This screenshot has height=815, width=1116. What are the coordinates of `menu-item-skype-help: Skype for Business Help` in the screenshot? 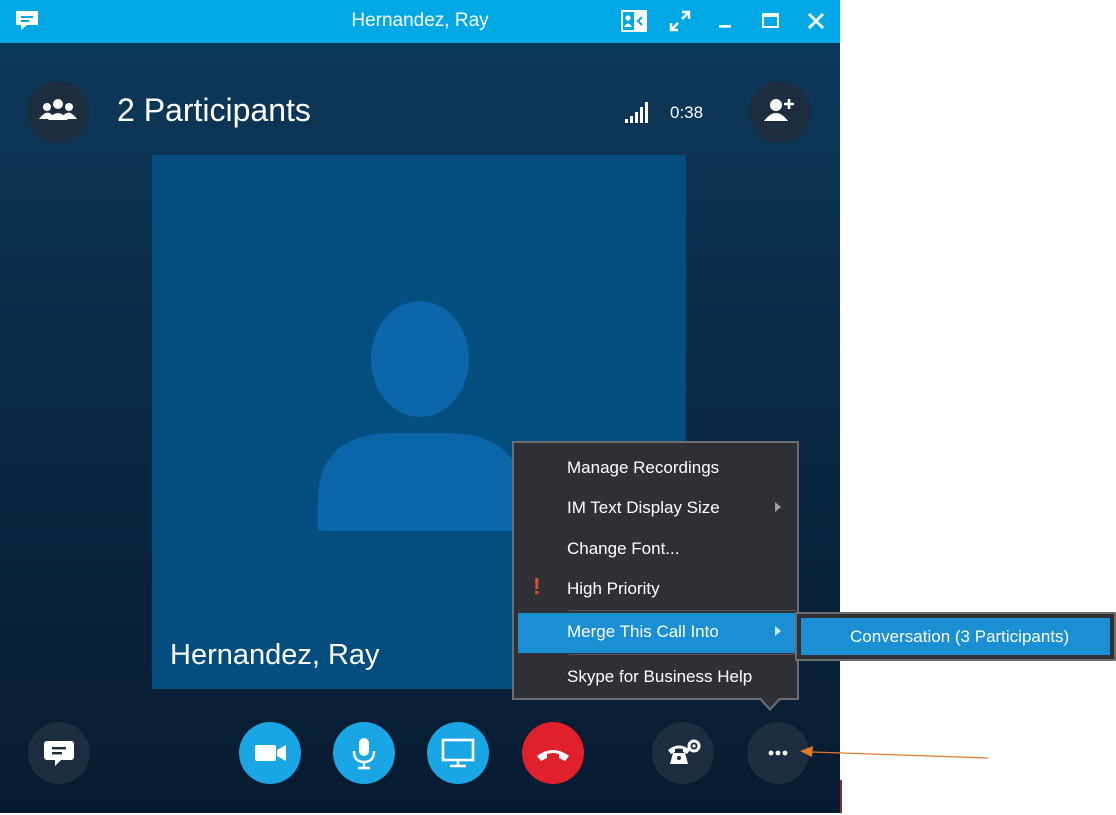 It's located at (656, 677).